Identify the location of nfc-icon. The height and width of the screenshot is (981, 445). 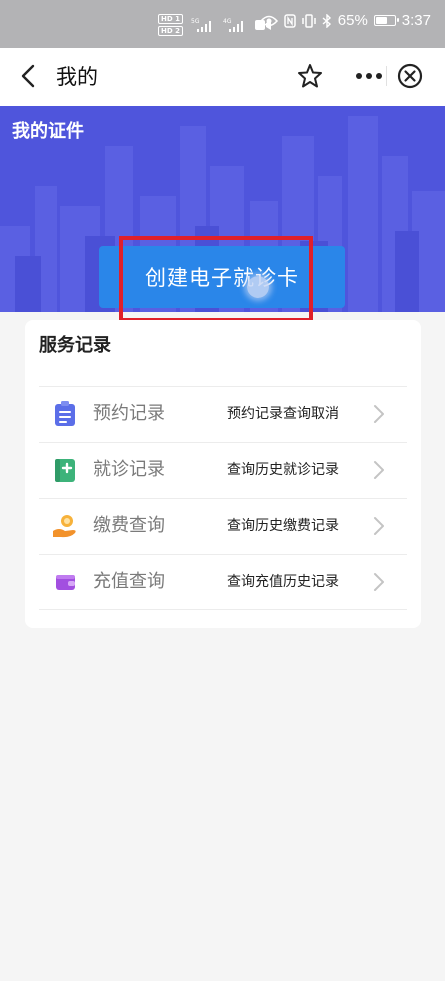
(290, 20).